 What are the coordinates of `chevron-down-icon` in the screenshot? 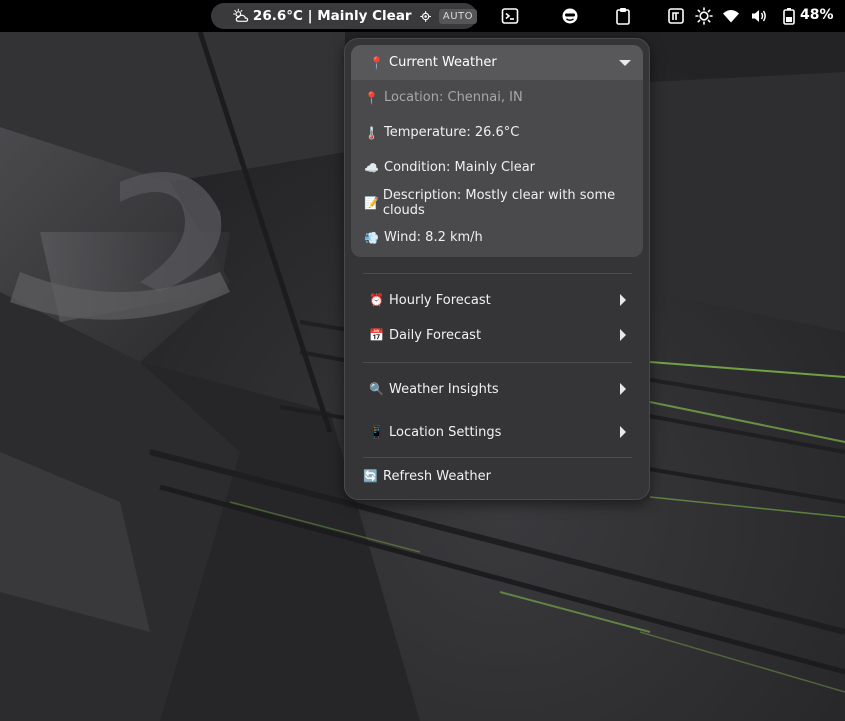 It's located at (625, 63).